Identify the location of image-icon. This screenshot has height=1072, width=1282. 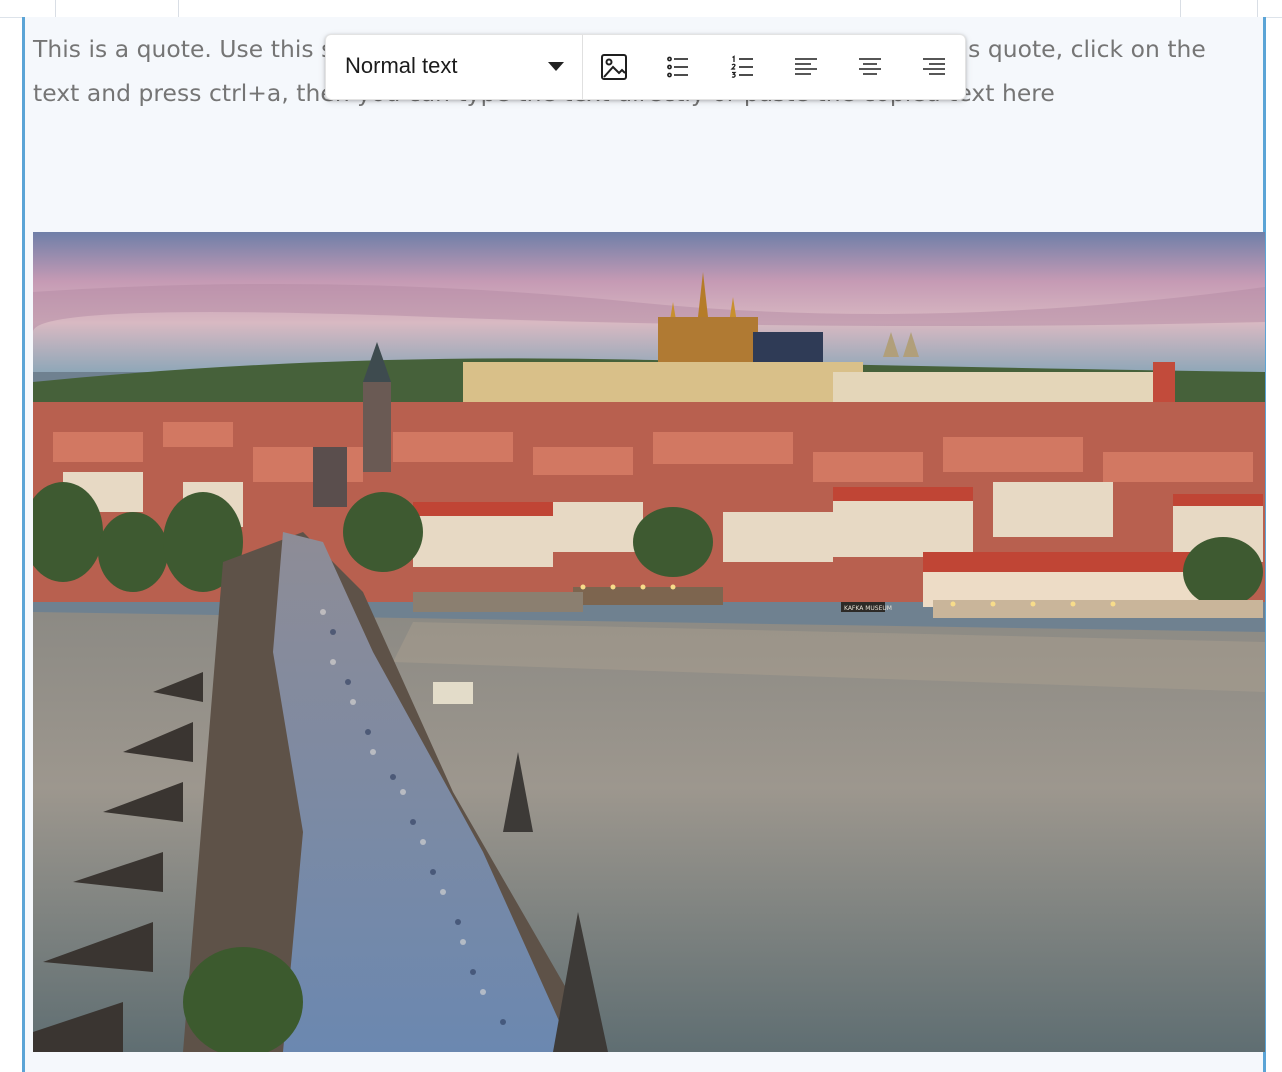
(614, 67).